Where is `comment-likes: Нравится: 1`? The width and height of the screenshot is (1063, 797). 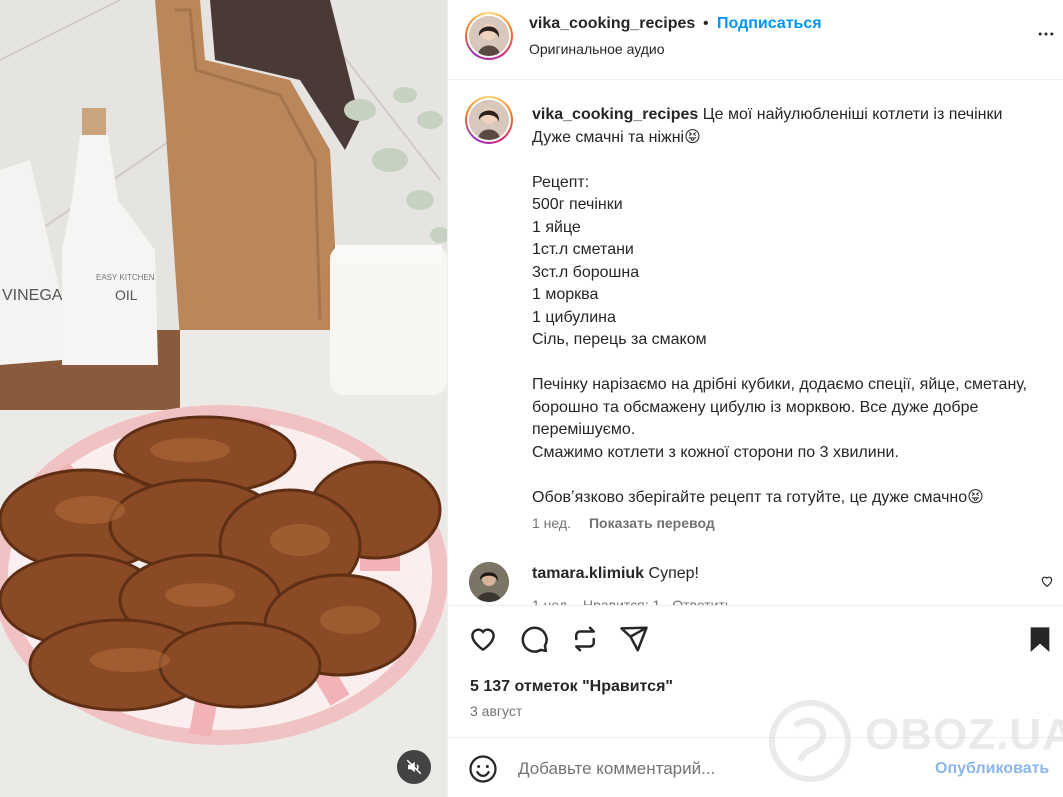 comment-likes: Нравится: 1 is located at coordinates (621, 601).